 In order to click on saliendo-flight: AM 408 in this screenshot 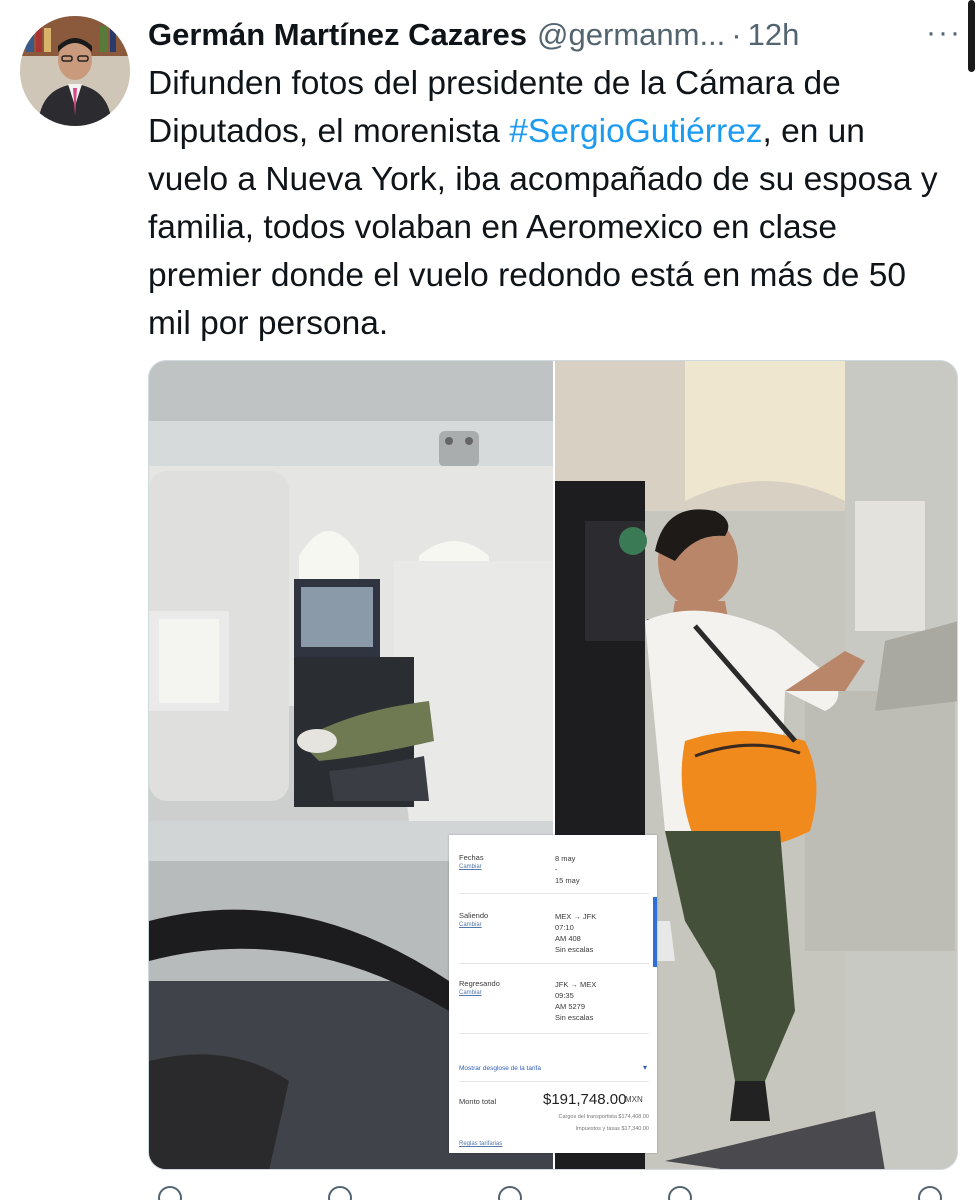, I will do `click(568, 938)`.